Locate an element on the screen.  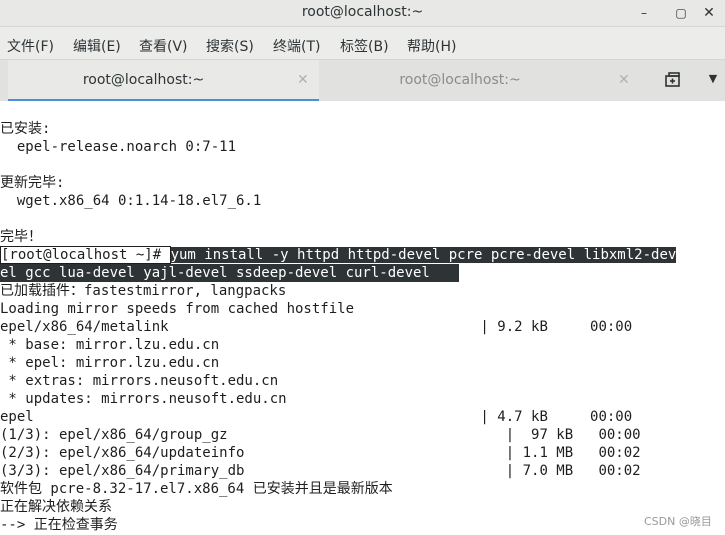
minimize-icon: – is located at coordinates (644, 13).